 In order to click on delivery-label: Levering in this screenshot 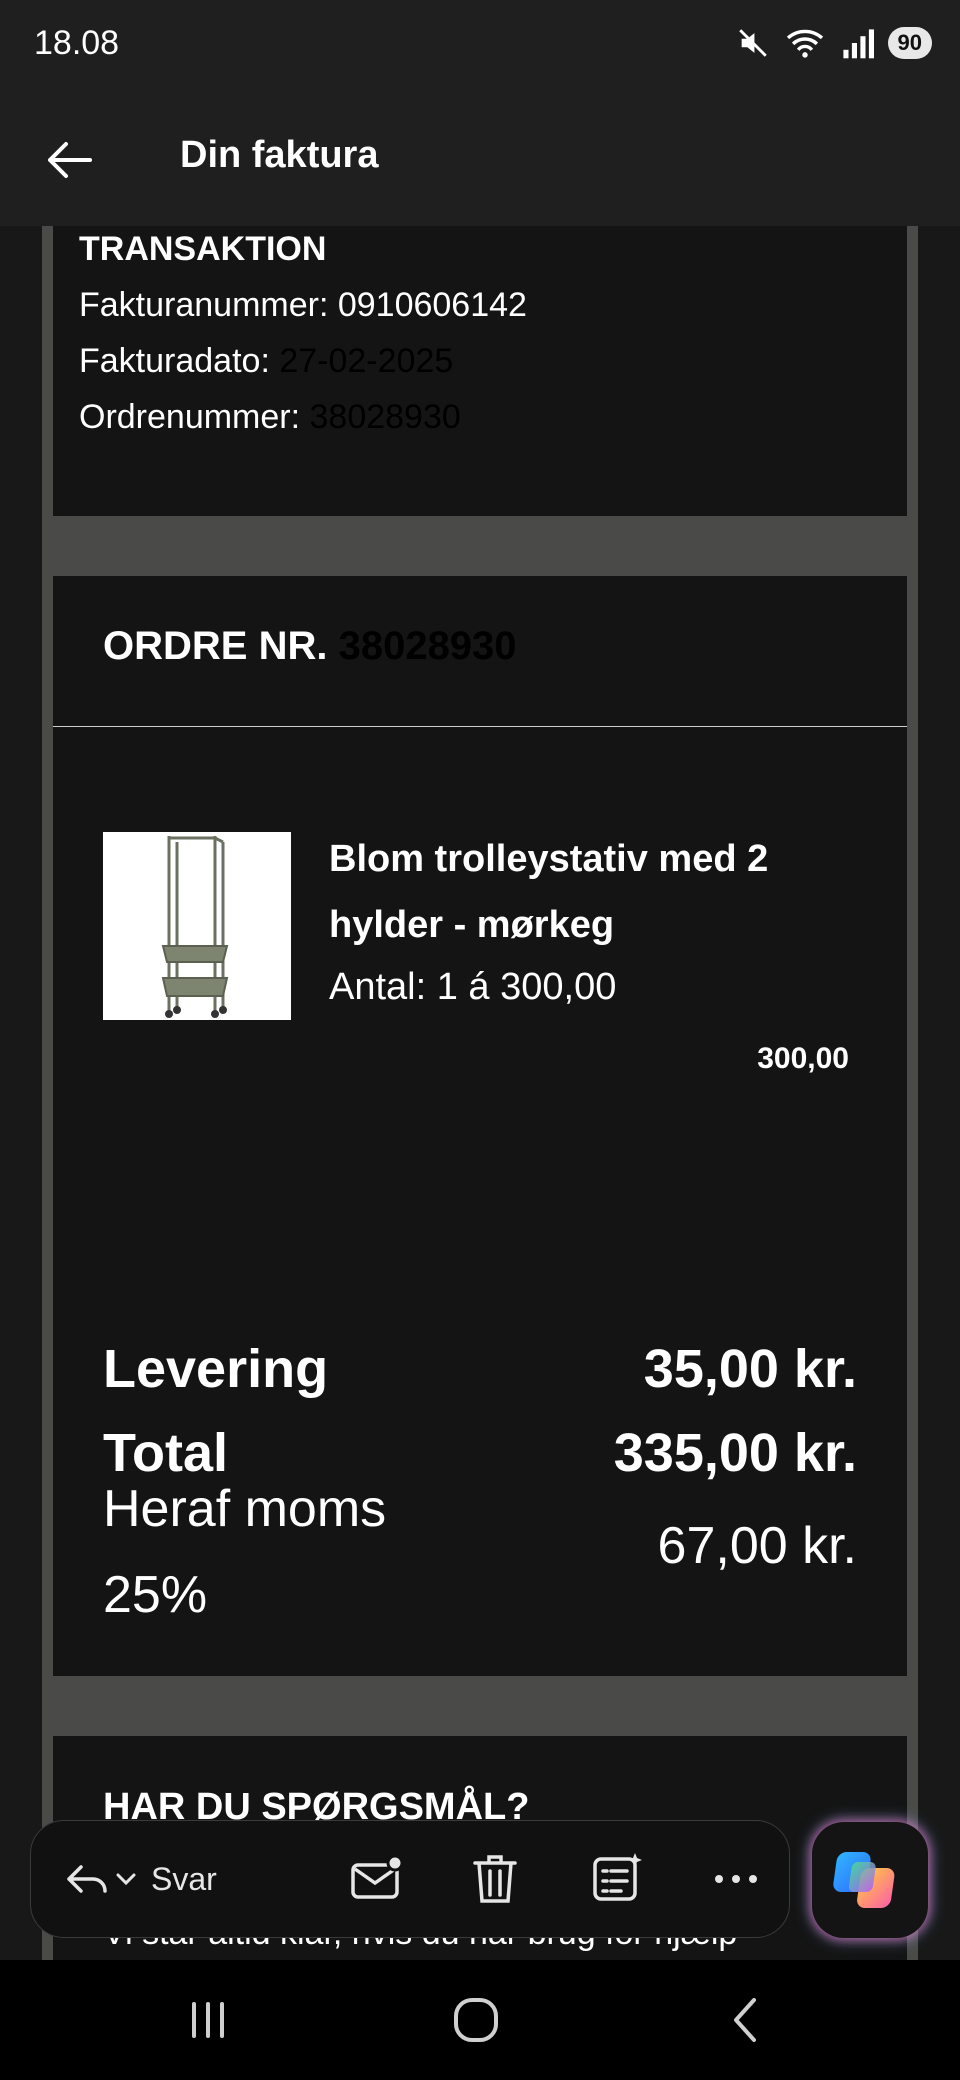, I will do `click(216, 1369)`.